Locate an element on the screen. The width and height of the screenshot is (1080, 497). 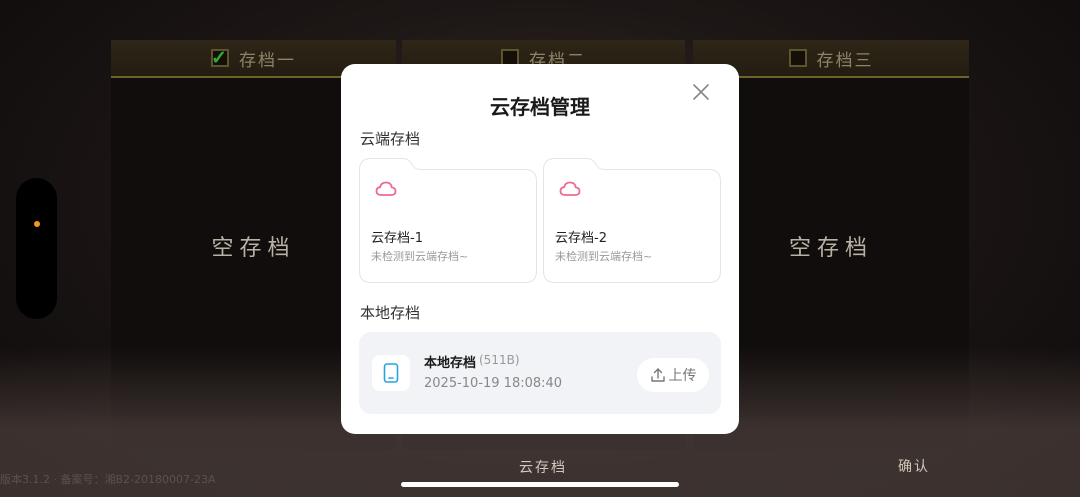
local-save-card: 本地存档 (511B) 2025-10-19 18:08:40 上传 is located at coordinates (540, 373).